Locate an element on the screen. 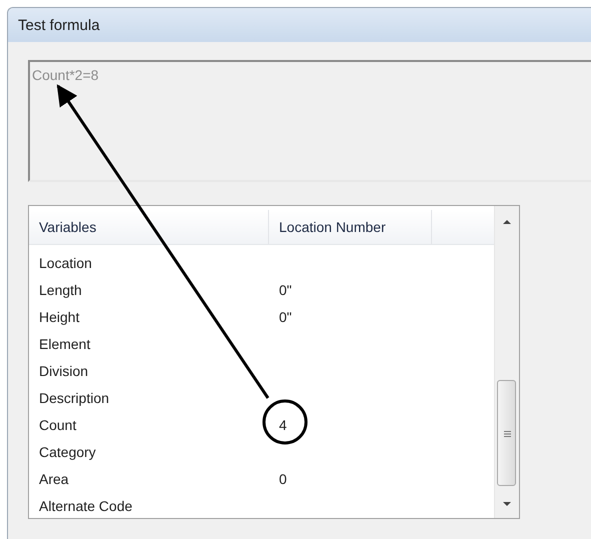  variable-name: Description is located at coordinates (74, 398).